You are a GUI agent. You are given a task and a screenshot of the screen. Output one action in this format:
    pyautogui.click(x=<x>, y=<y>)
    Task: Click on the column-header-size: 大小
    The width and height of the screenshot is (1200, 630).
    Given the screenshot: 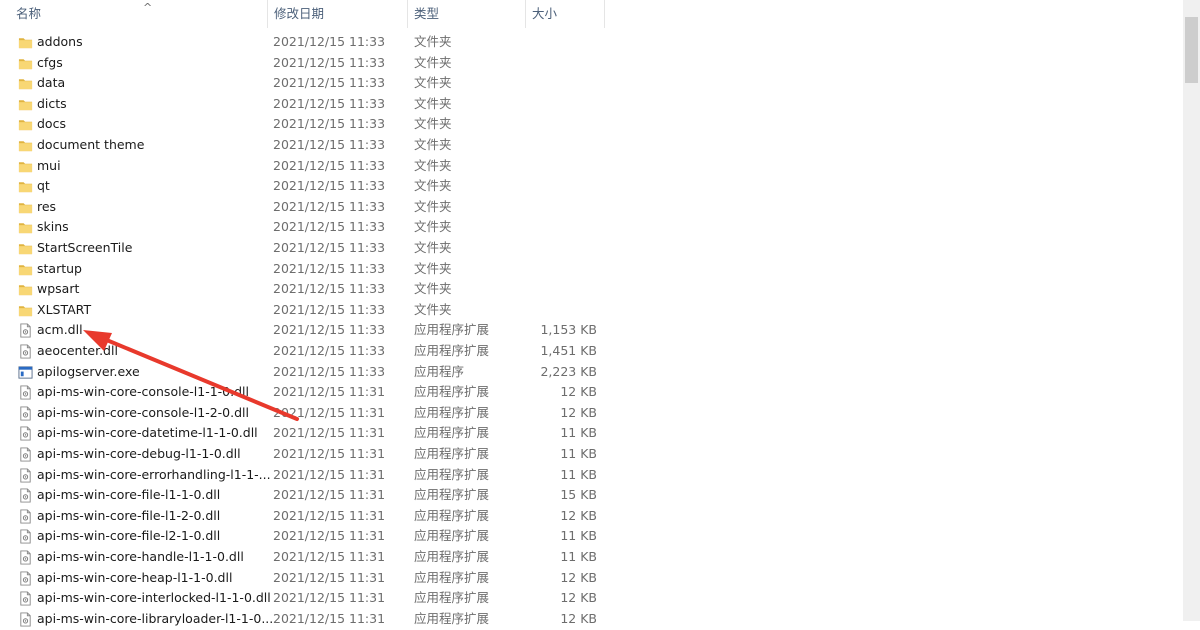 What is the action you would take?
    pyautogui.click(x=565, y=14)
    